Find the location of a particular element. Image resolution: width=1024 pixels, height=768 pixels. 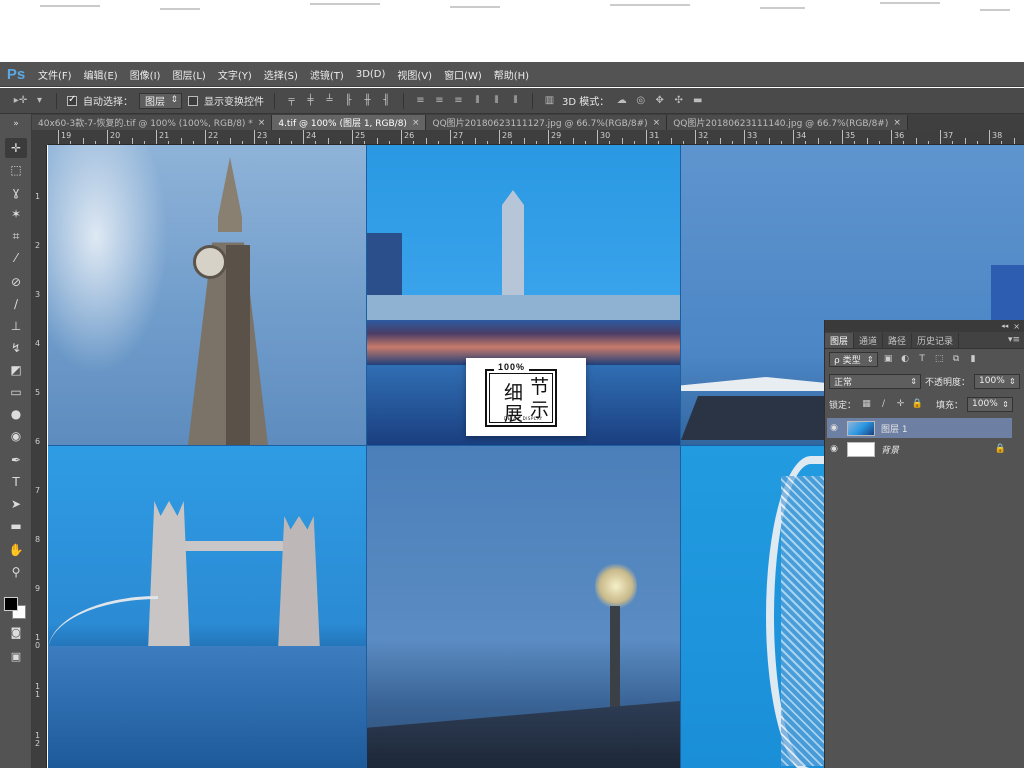

marquee-tool-icon: ⬚ is located at coordinates (16, 170).